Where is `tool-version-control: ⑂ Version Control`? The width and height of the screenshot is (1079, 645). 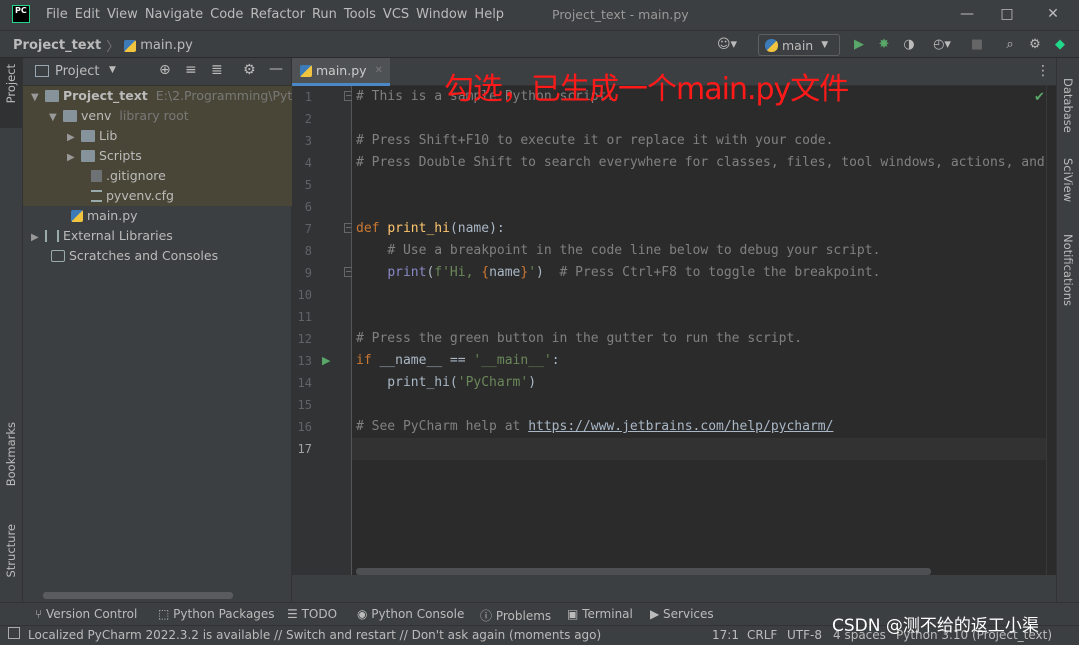 tool-version-control: ⑂ Version Control is located at coordinates (86, 614).